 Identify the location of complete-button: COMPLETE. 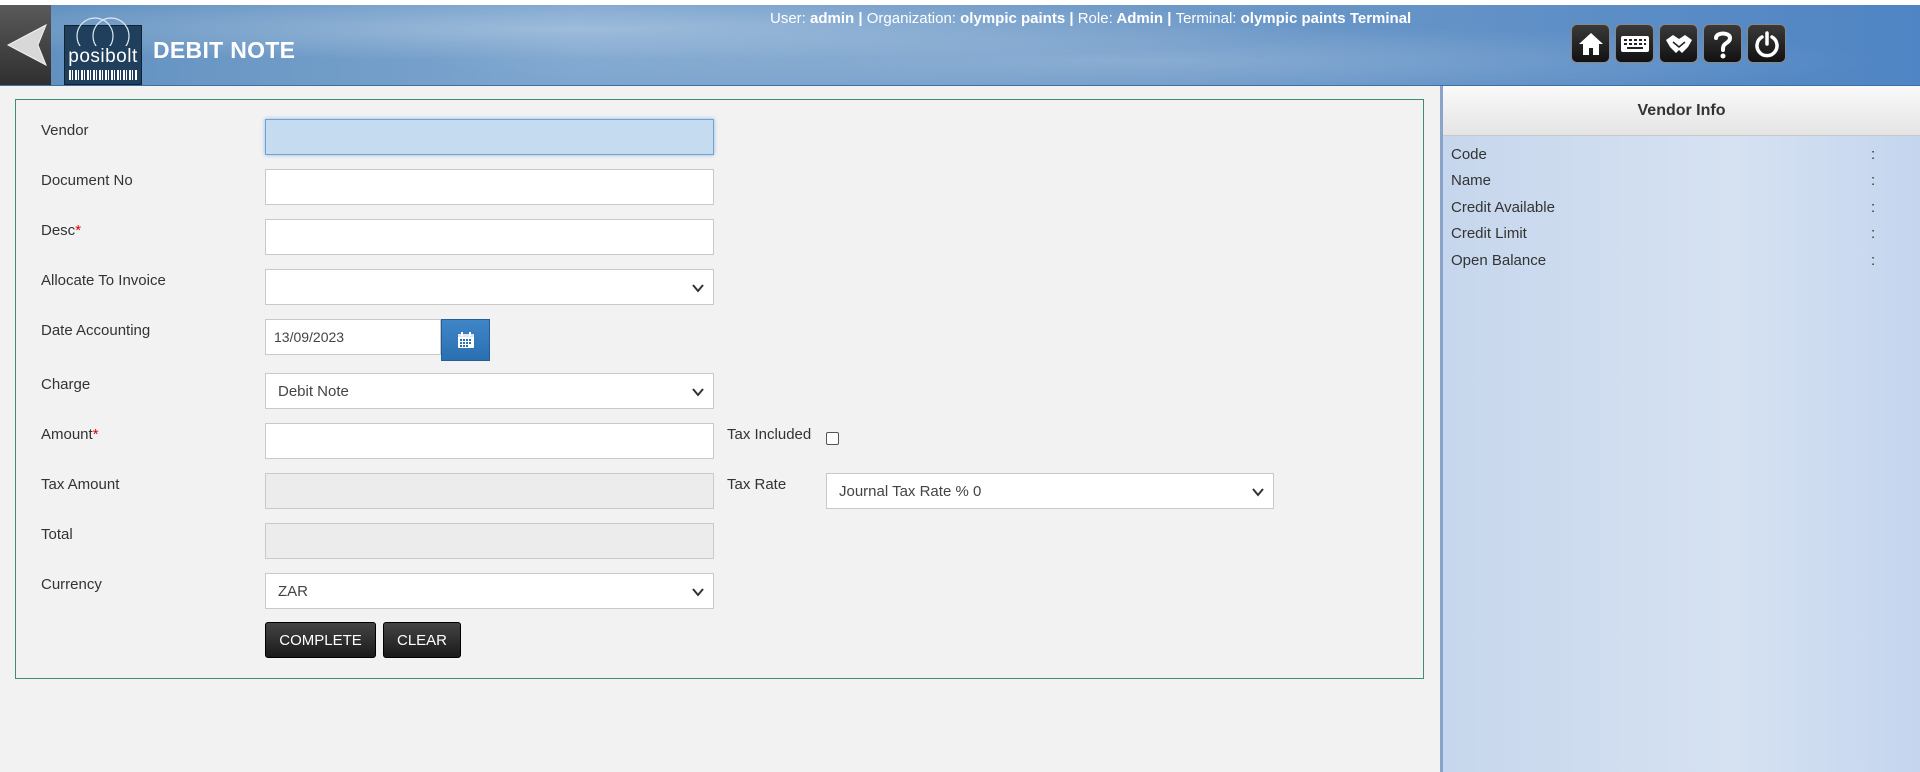
(320, 640).